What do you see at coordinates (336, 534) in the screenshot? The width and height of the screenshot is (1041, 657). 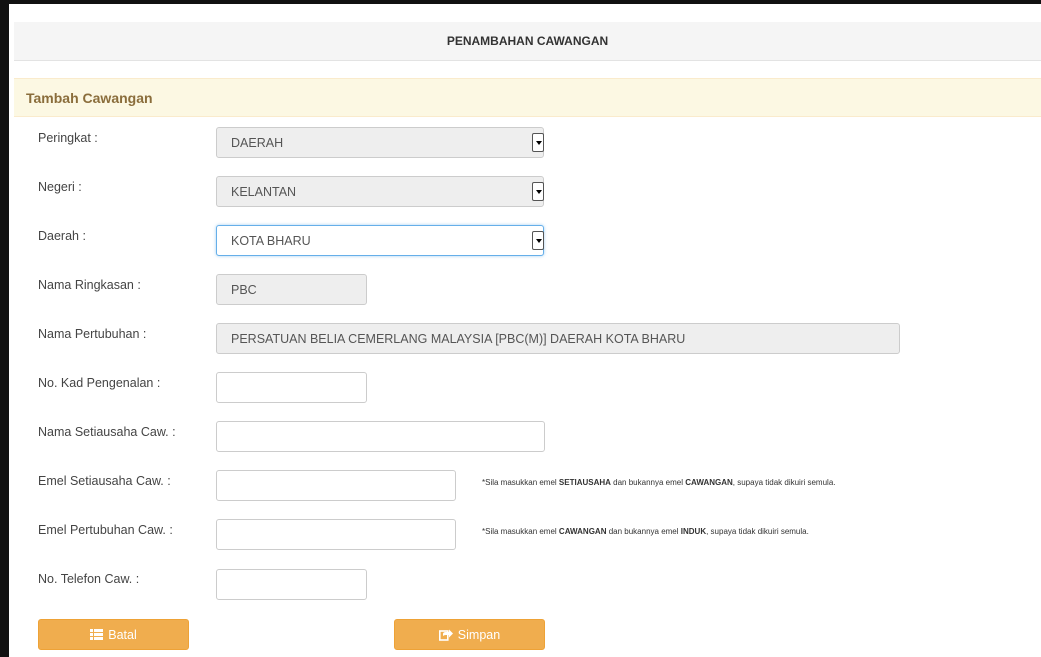 I see `emel-pertubuhan-input` at bounding box center [336, 534].